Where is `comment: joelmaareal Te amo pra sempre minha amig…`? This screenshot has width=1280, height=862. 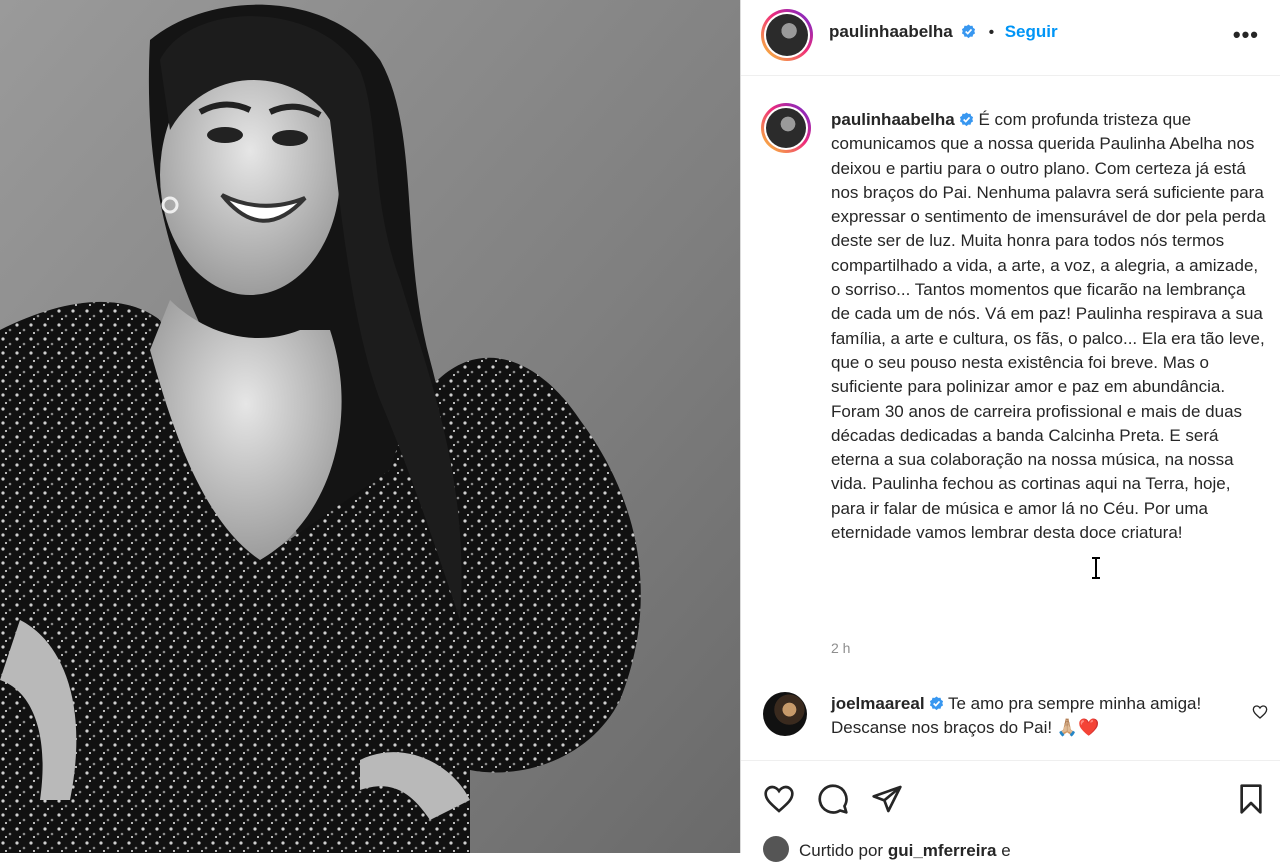 comment: joelmaareal Te amo pra sempre minha amig… is located at coordinates (1031, 716).